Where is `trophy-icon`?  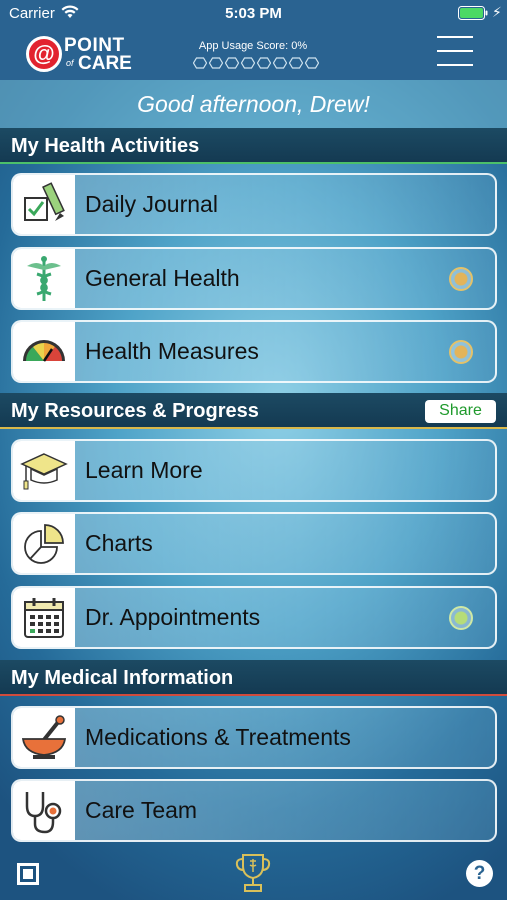 trophy-icon is located at coordinates (253, 873).